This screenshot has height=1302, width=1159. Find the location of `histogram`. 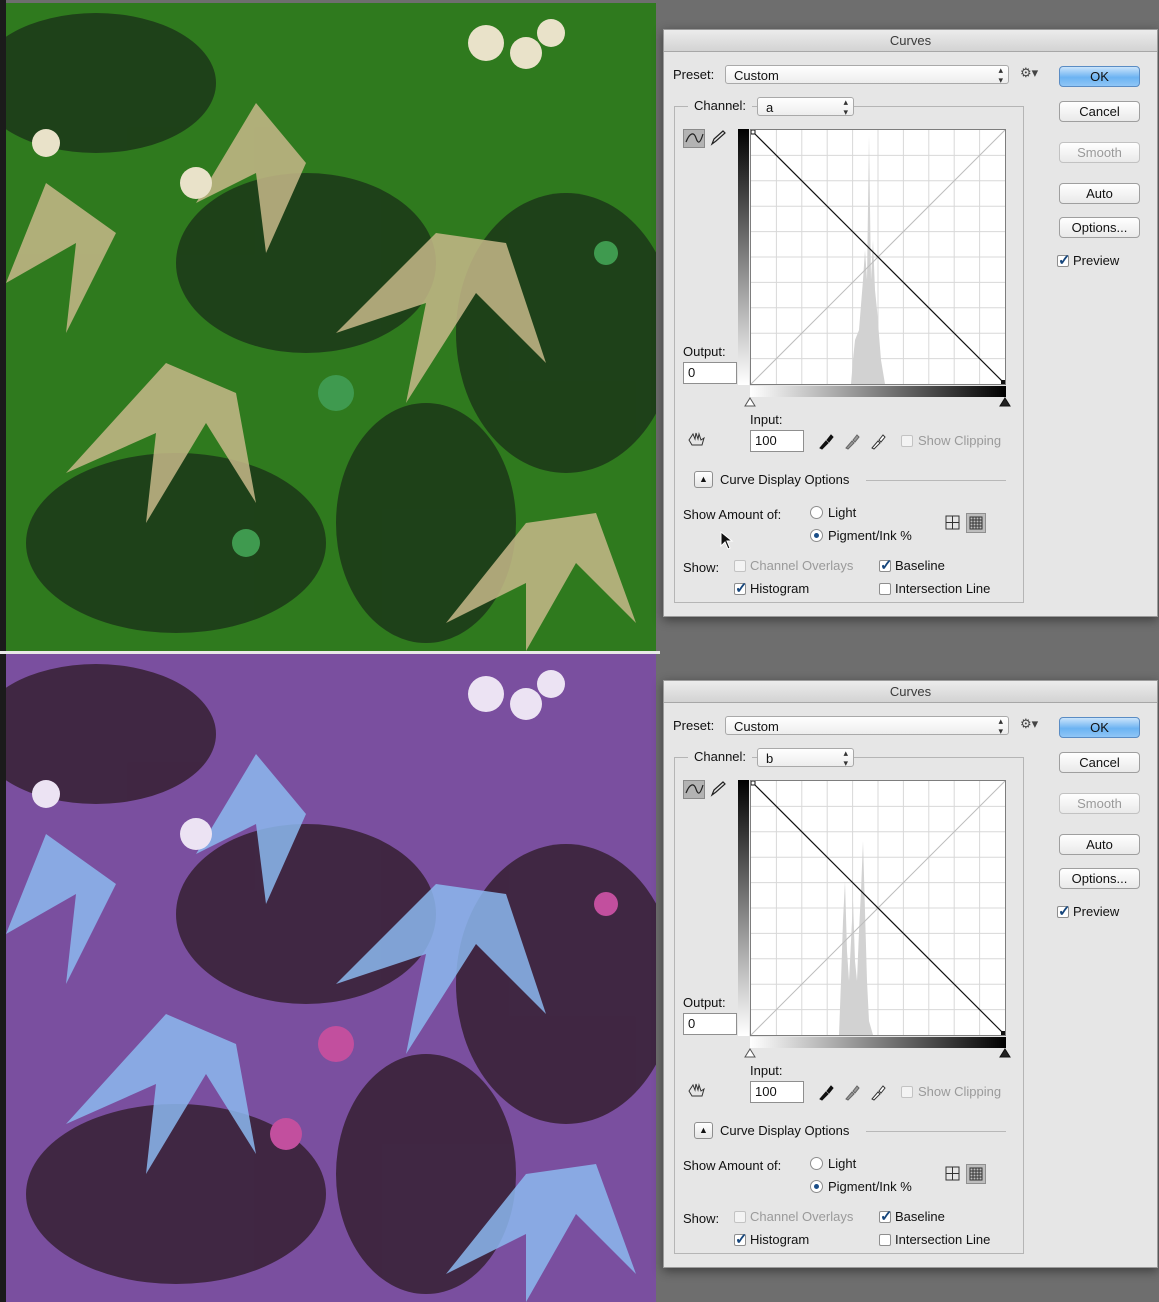

histogram is located at coordinates (856, 938).